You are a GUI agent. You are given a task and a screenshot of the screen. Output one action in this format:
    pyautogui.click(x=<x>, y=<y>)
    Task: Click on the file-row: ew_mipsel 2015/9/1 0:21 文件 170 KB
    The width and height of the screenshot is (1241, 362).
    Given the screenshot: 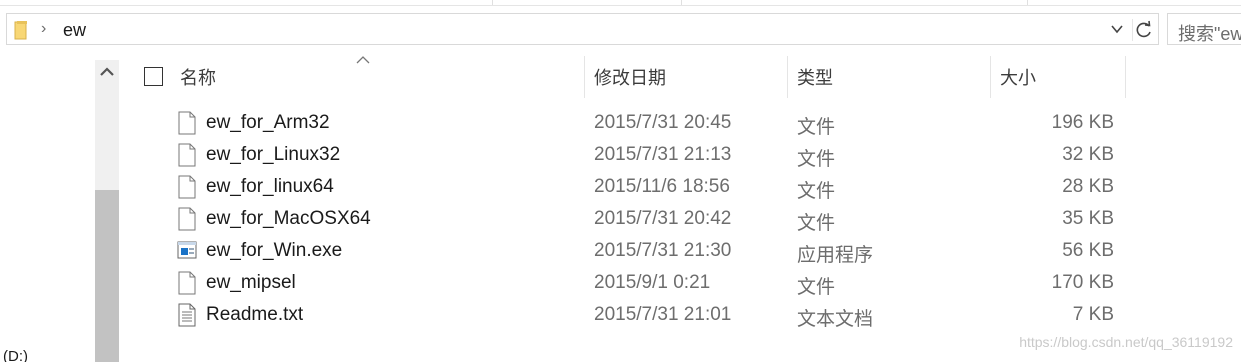 What is the action you would take?
    pyautogui.click(x=680, y=283)
    